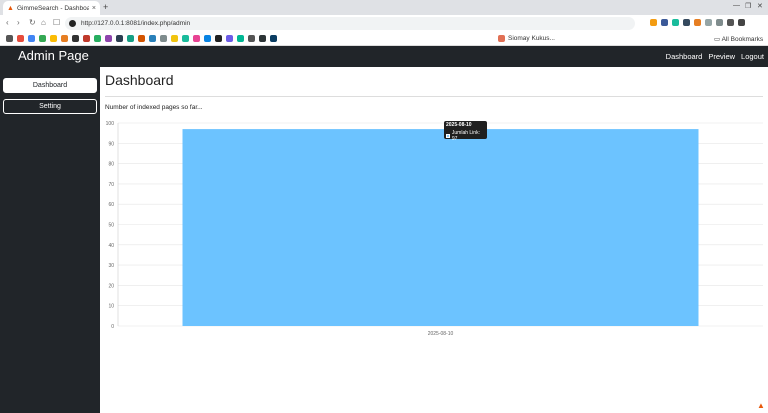 The width and height of the screenshot is (768, 413). Describe the element at coordinates (459, 125) in the screenshot. I see `tooltip-date: 2025-08-10` at that location.